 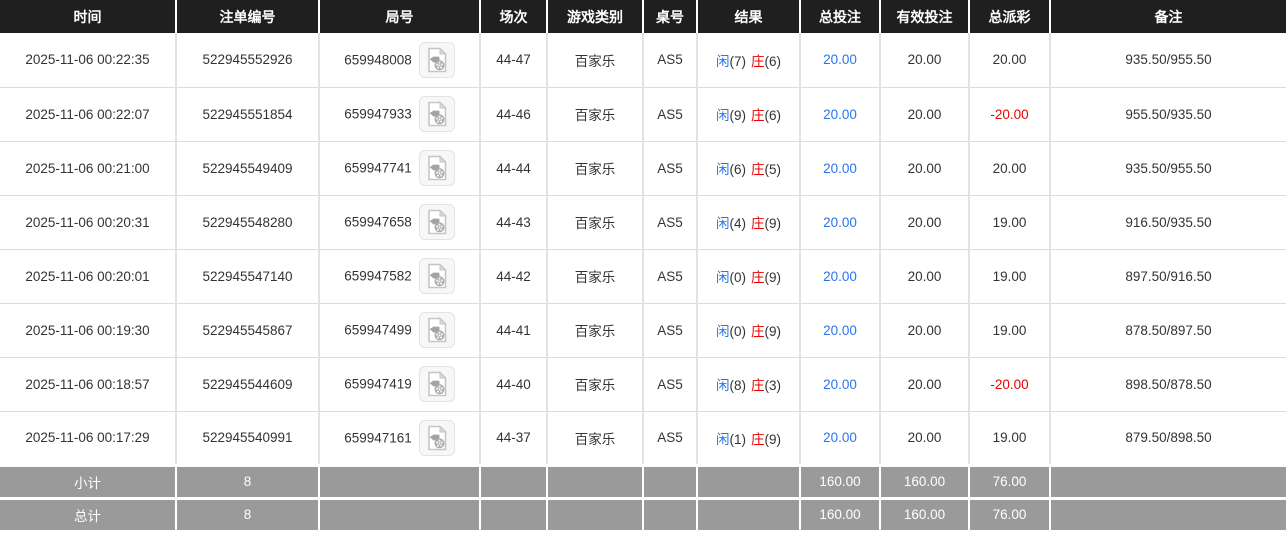 What do you see at coordinates (400, 16) in the screenshot?
I see `col-header-round-id: 局号` at bounding box center [400, 16].